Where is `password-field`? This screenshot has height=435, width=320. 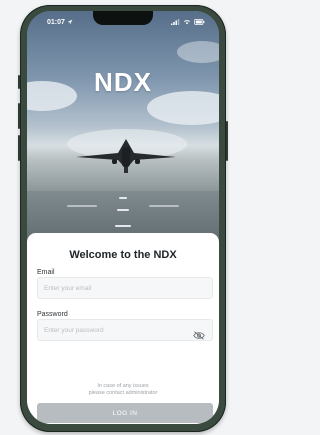
password-field is located at coordinates (125, 330).